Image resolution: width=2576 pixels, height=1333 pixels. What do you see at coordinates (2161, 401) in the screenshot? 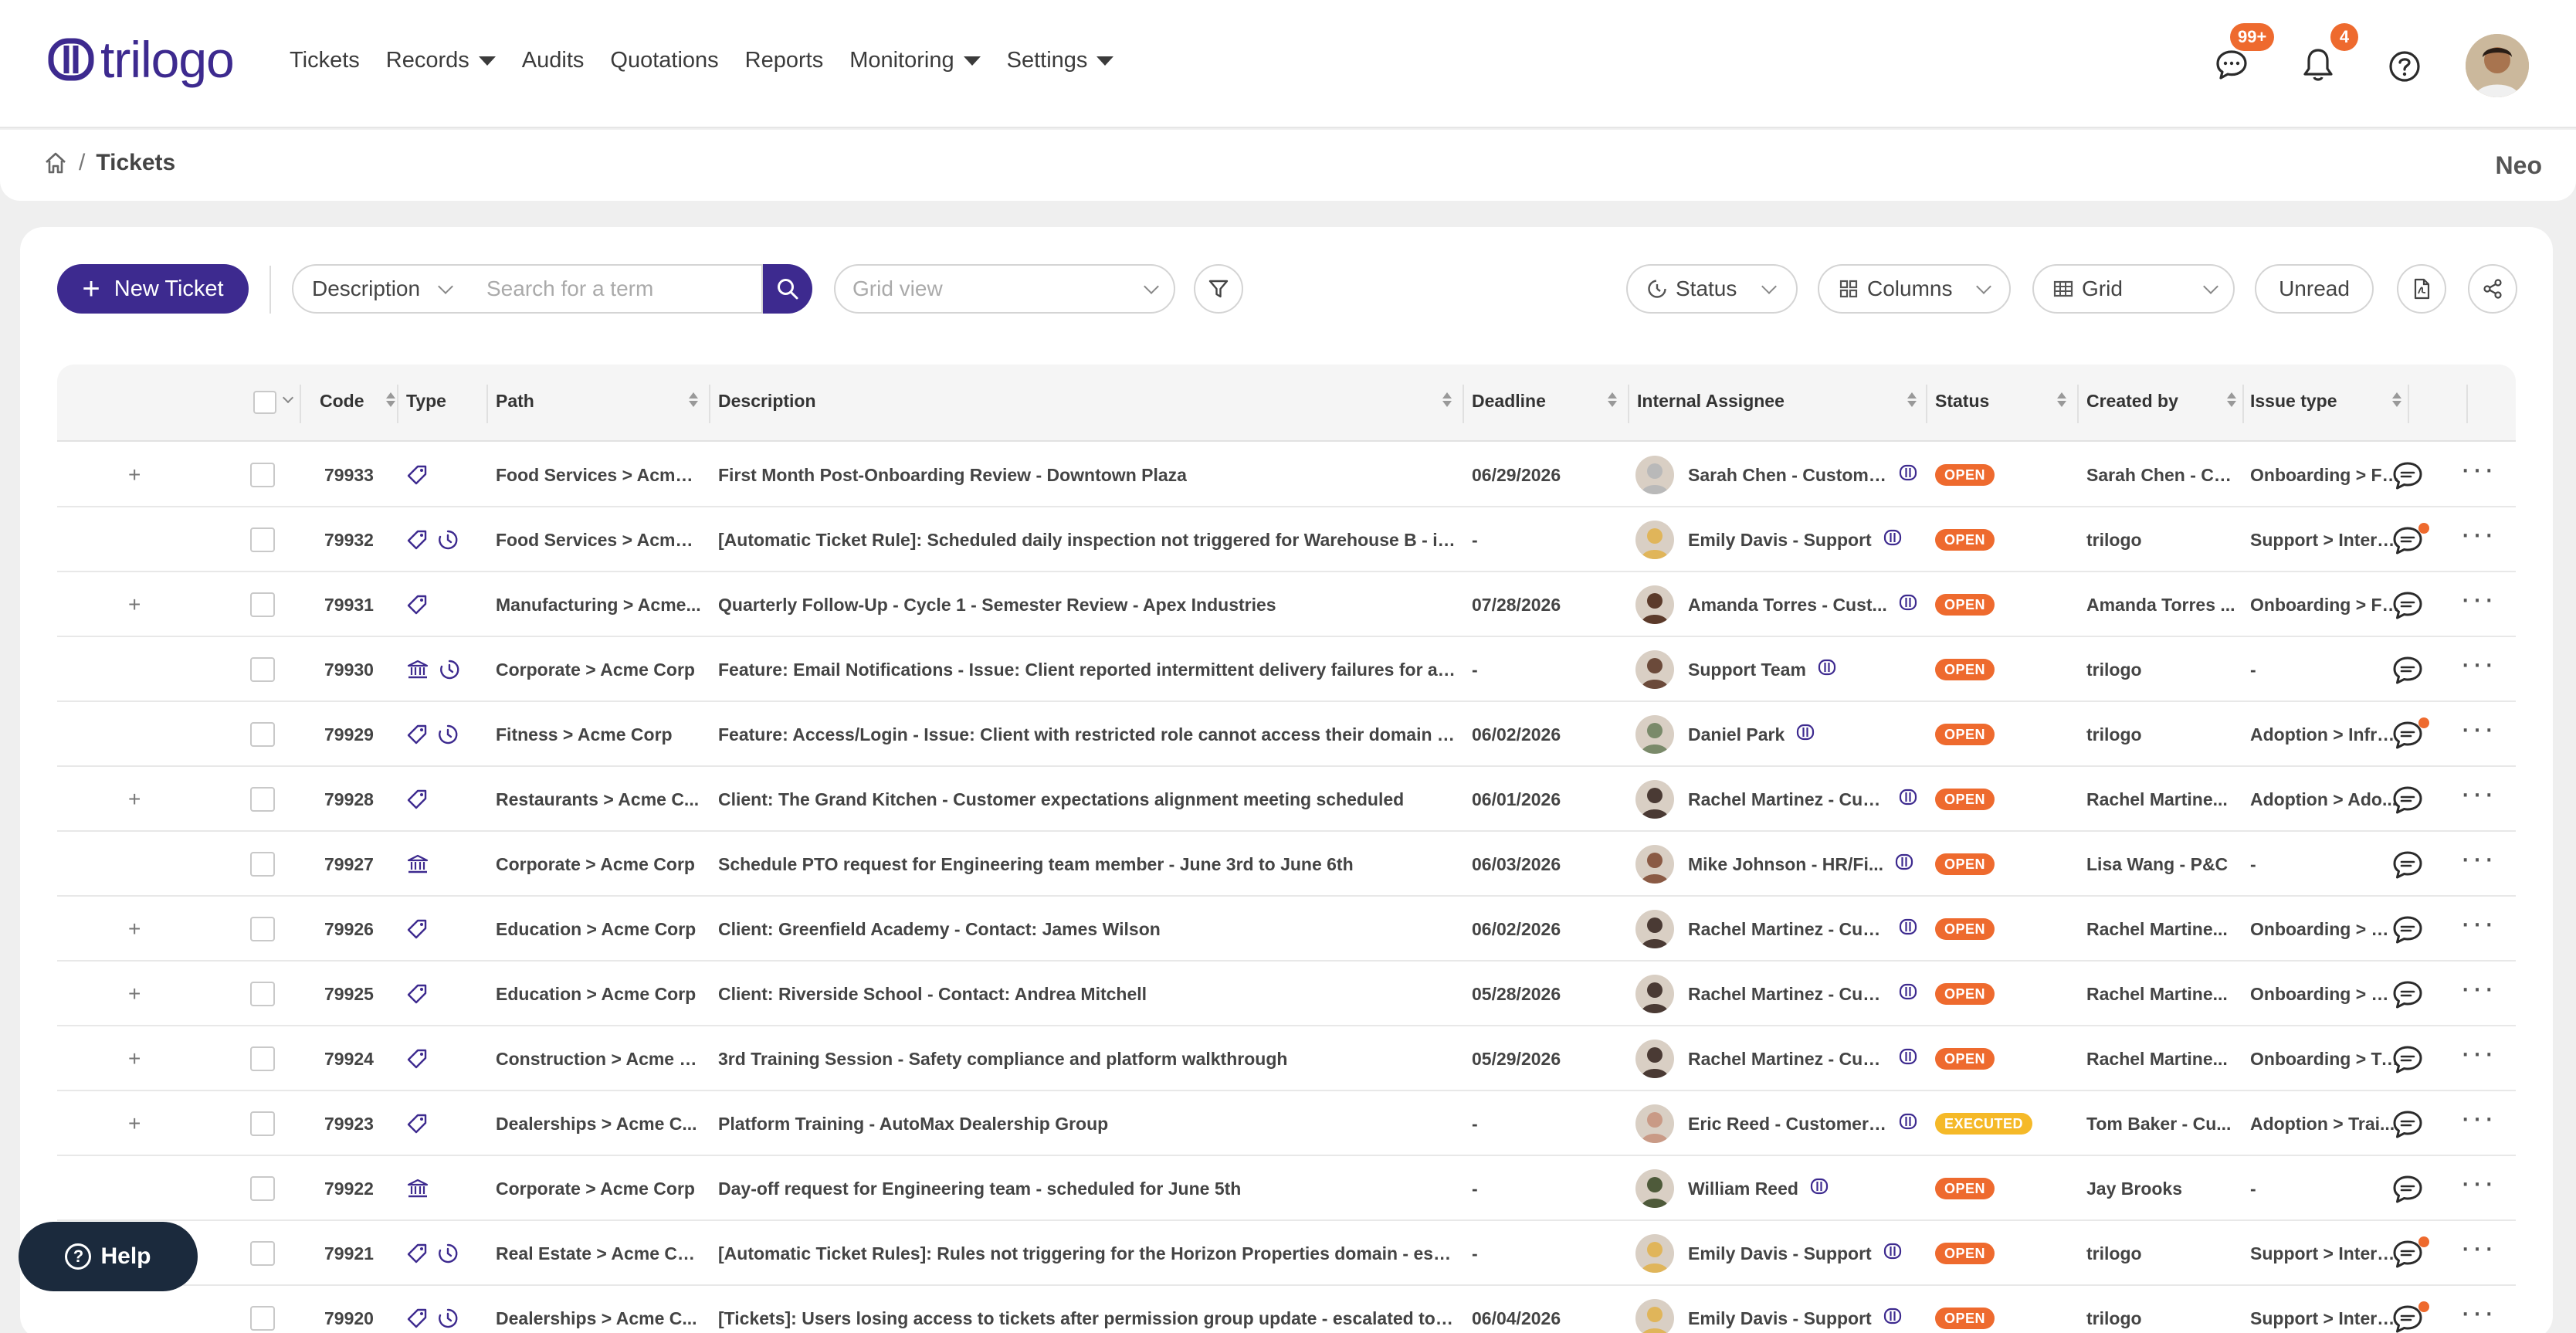
I see `column-header-created-by: Created by` at bounding box center [2161, 401].